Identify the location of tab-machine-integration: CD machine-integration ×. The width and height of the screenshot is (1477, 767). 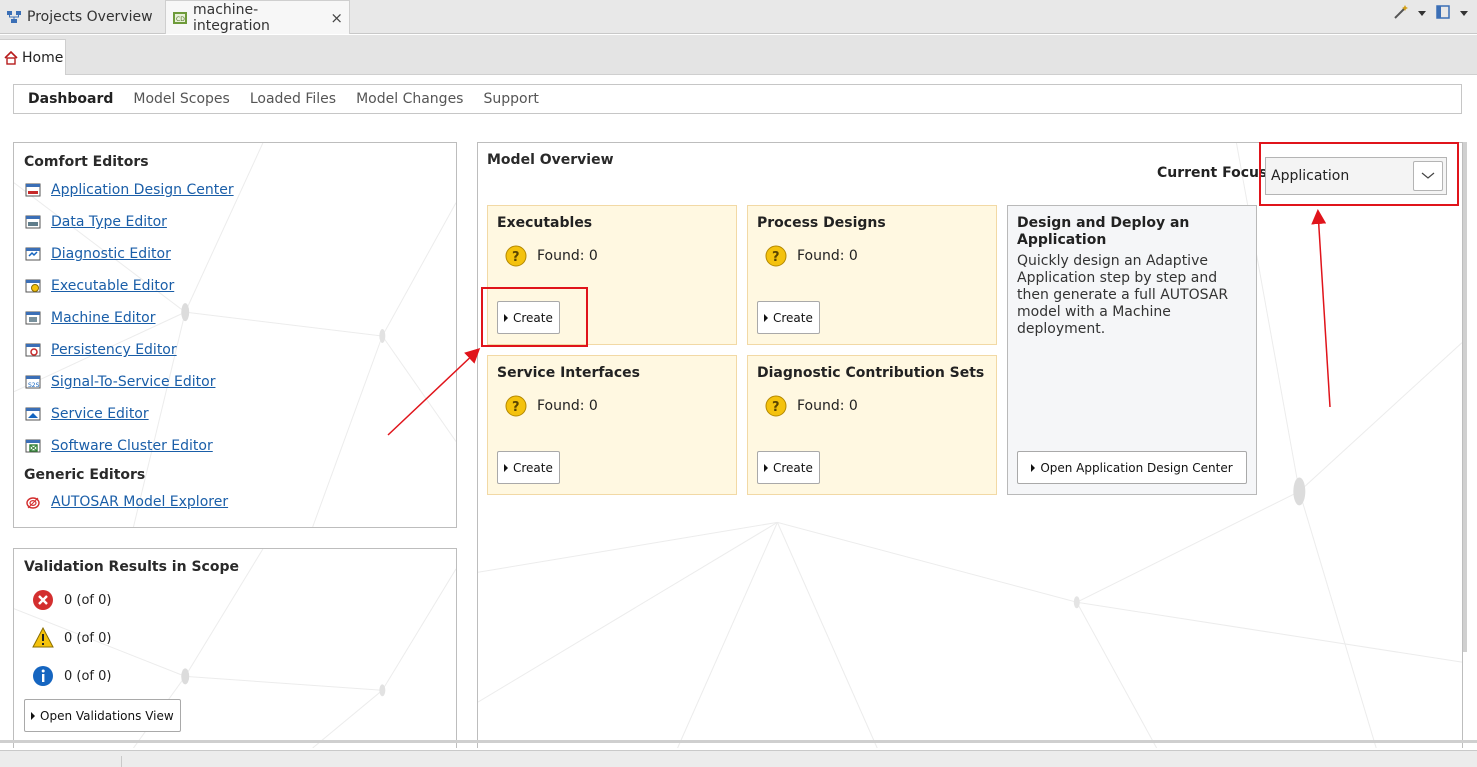
(258, 17).